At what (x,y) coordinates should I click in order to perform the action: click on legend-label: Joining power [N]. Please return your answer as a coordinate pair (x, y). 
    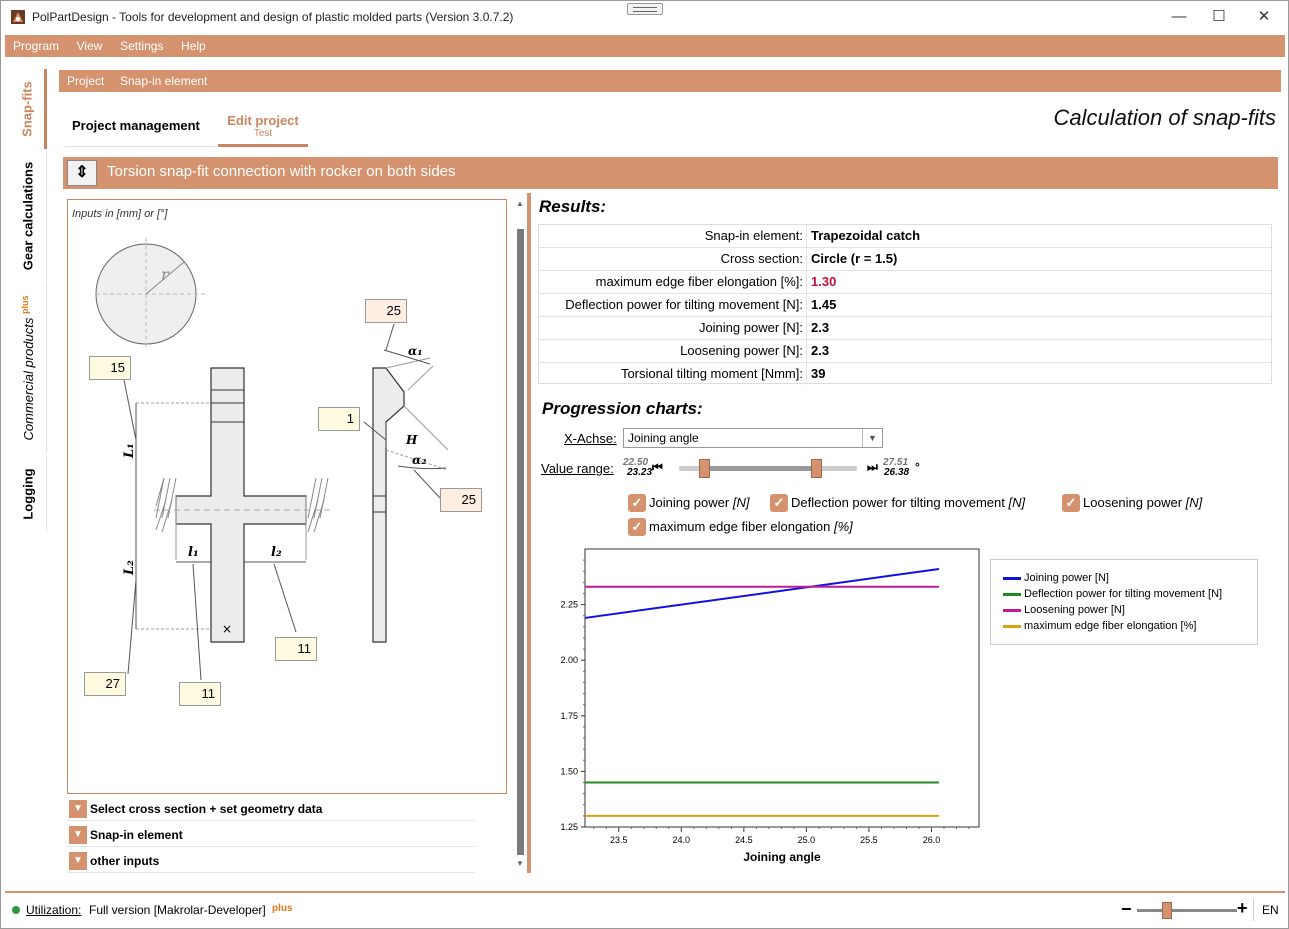
    Looking at the image, I should click on (1066, 578).